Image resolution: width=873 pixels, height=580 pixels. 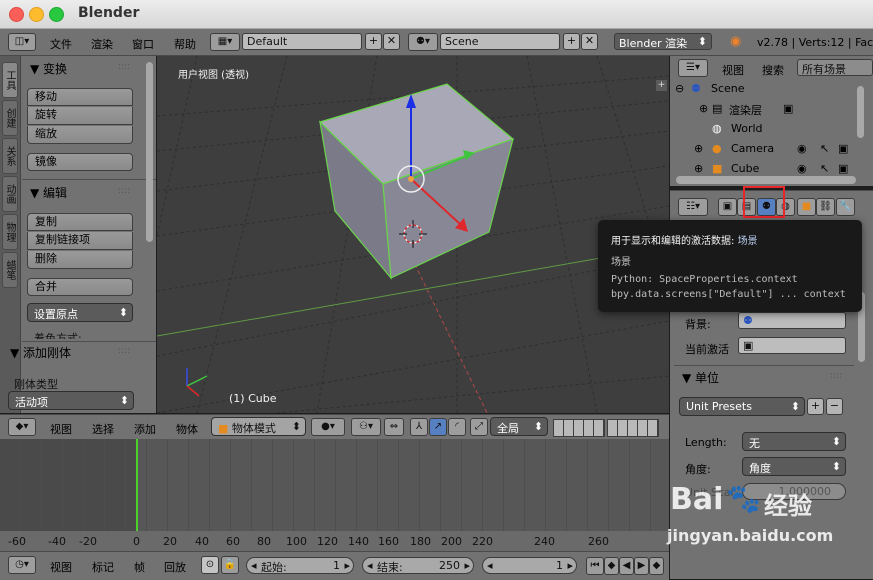 What do you see at coordinates (773, 70) in the screenshot?
I see `menu-search: 搜索` at bounding box center [773, 70].